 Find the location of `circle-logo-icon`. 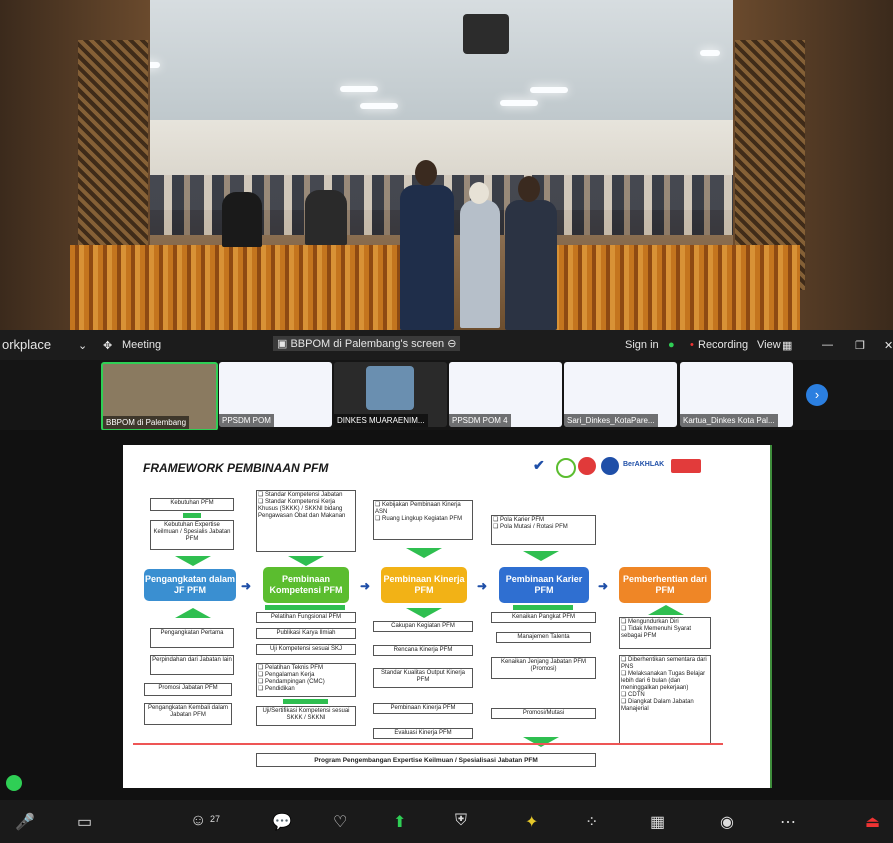

circle-logo-icon is located at coordinates (566, 468).